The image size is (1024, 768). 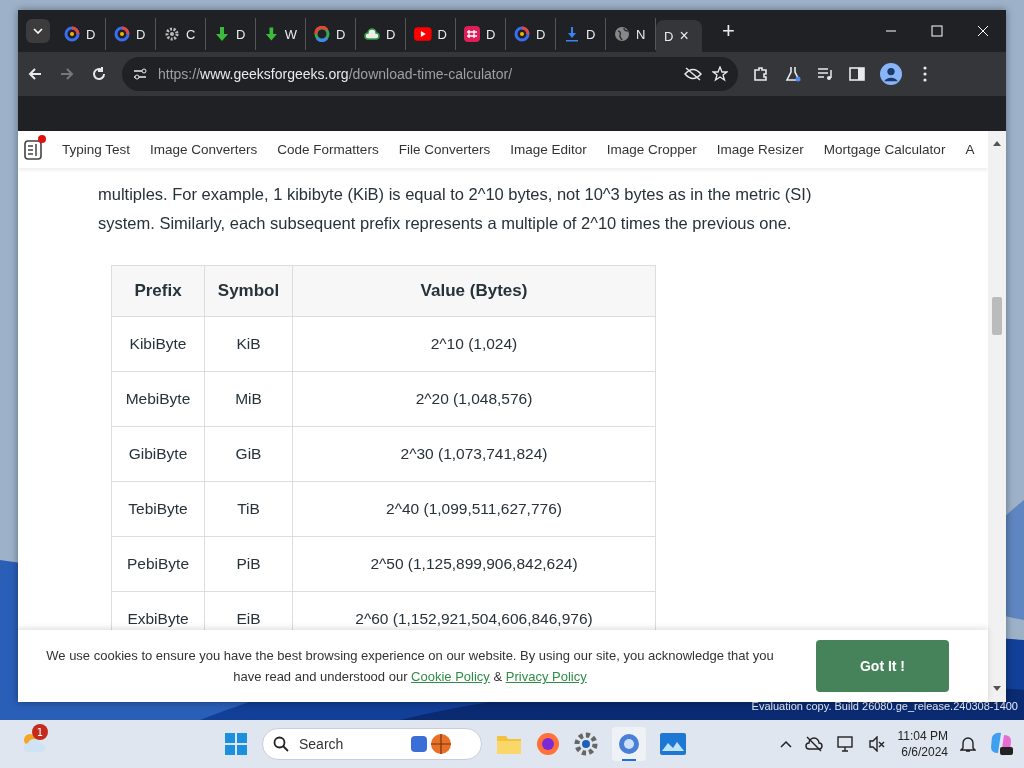 I want to click on star-icon, so click(x=720, y=74).